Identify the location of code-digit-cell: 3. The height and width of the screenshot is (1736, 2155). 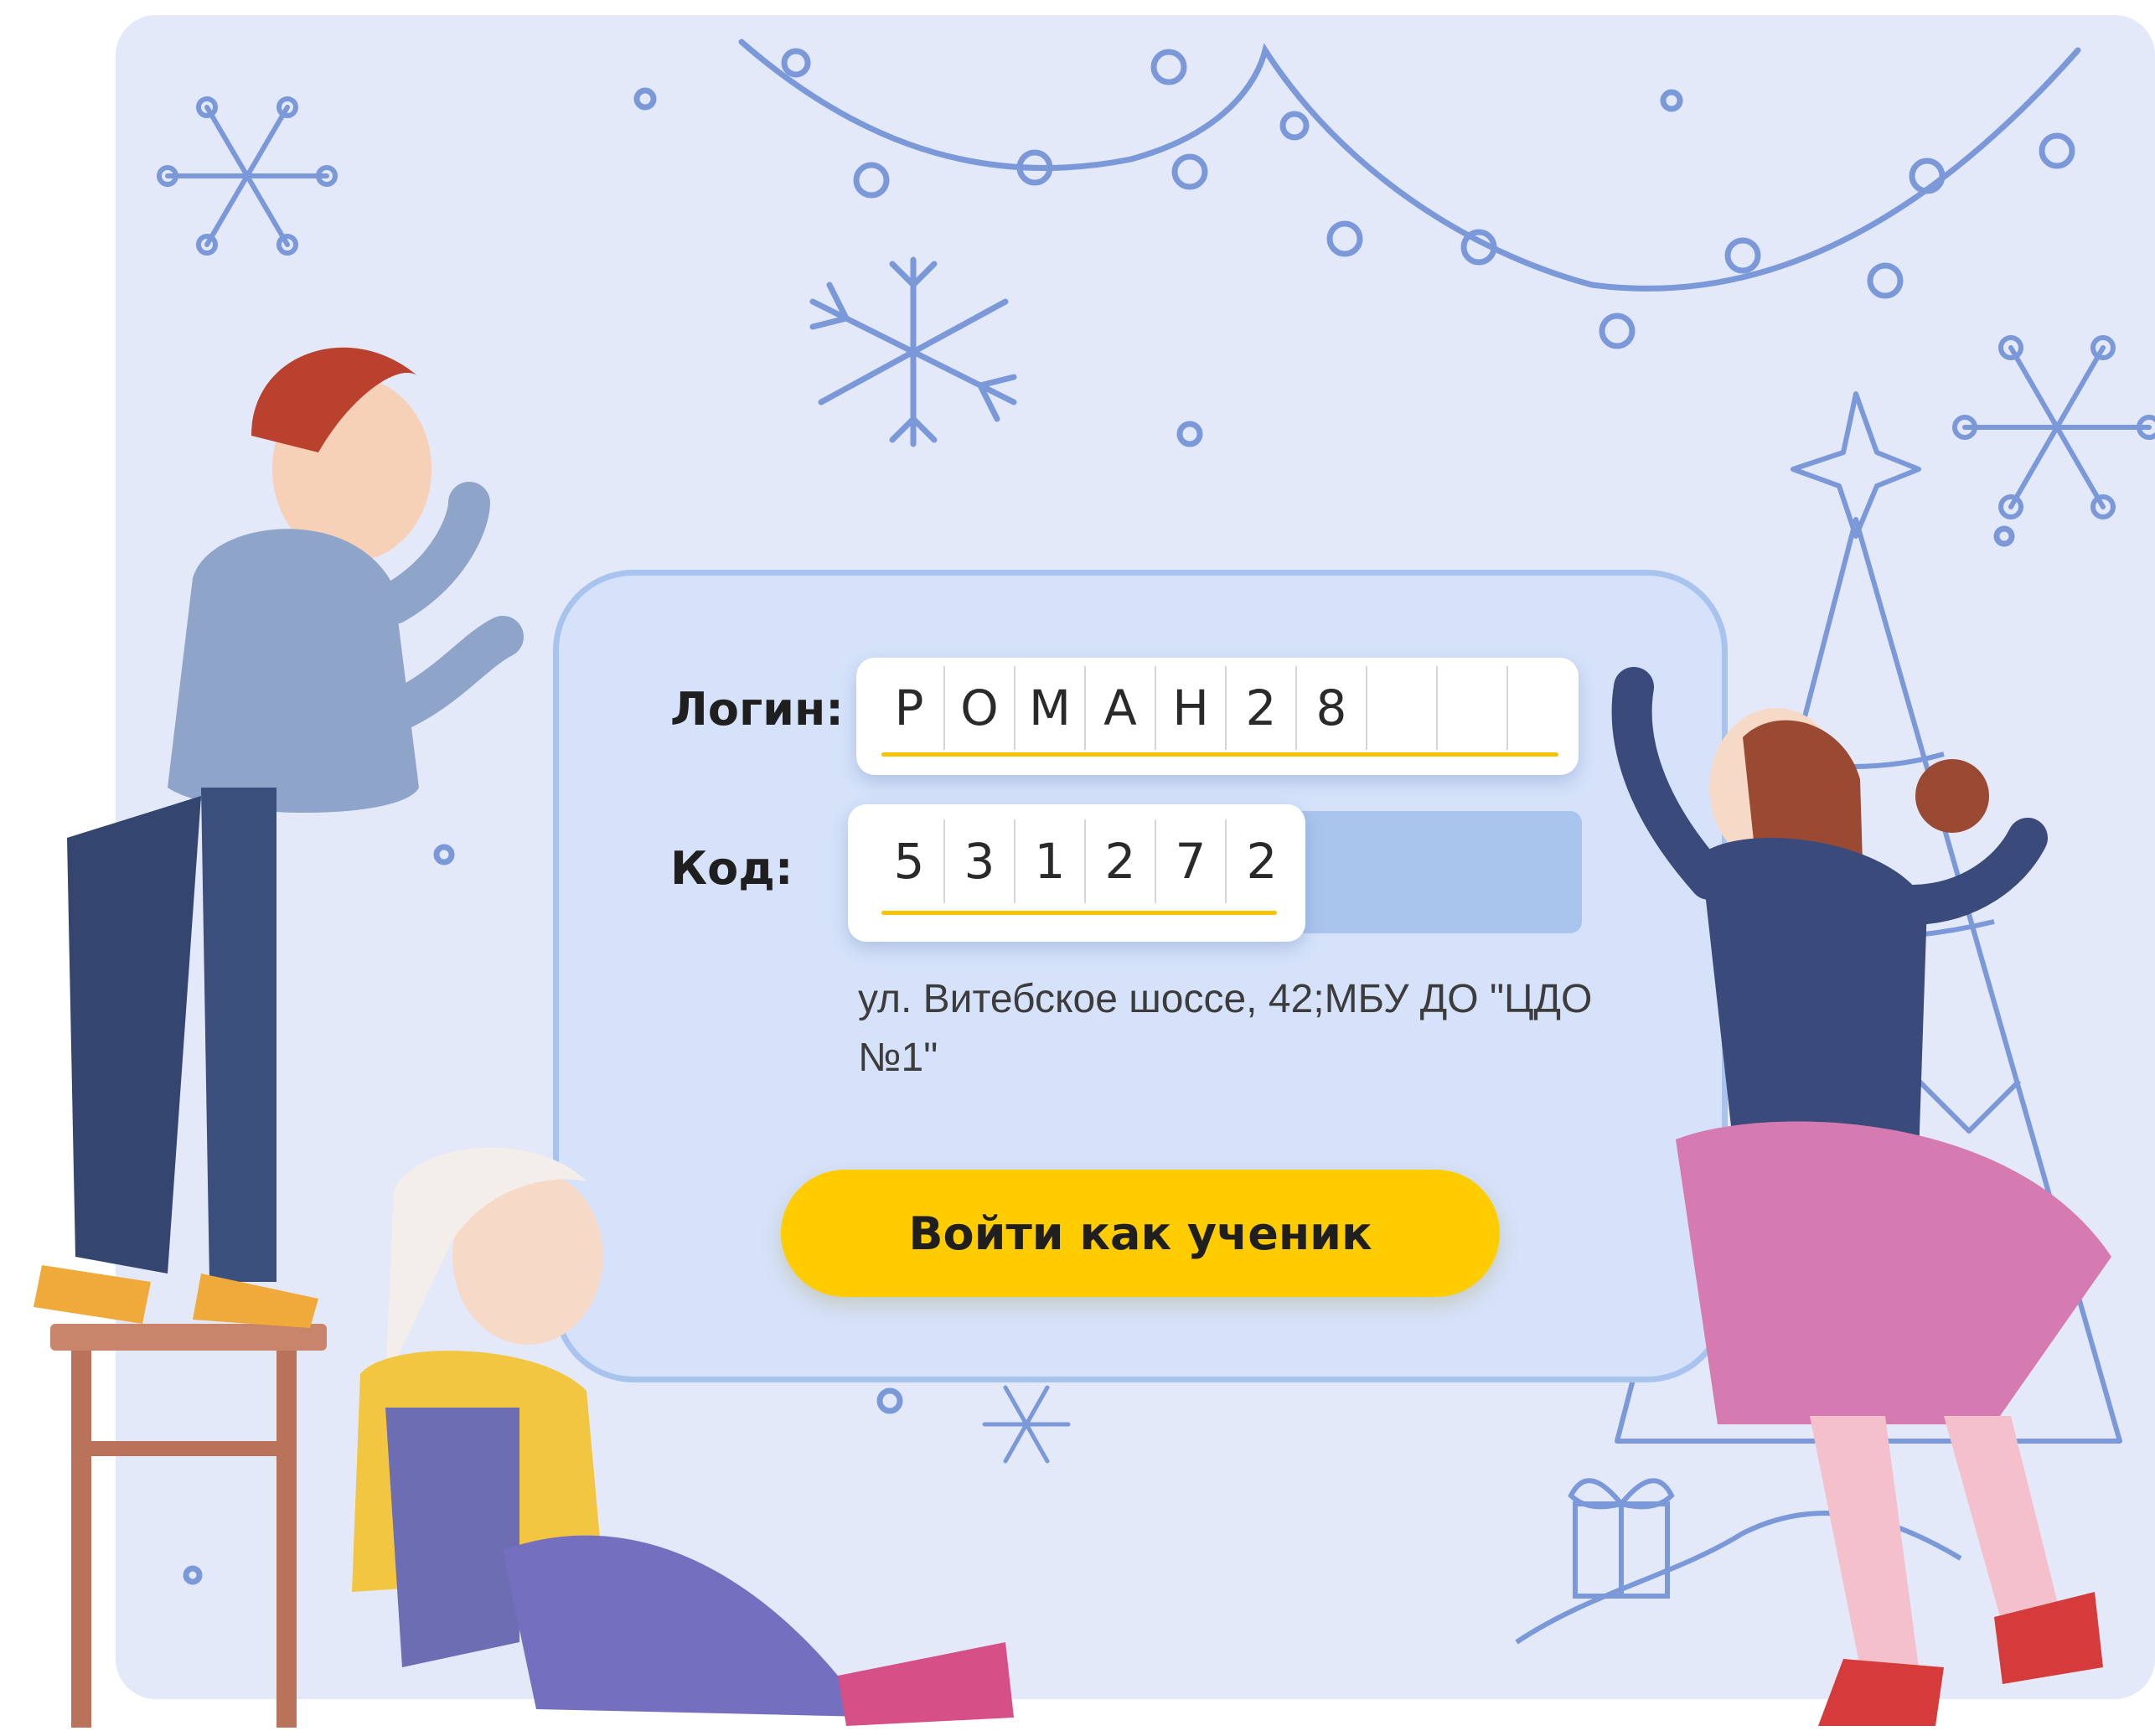
(980, 861).